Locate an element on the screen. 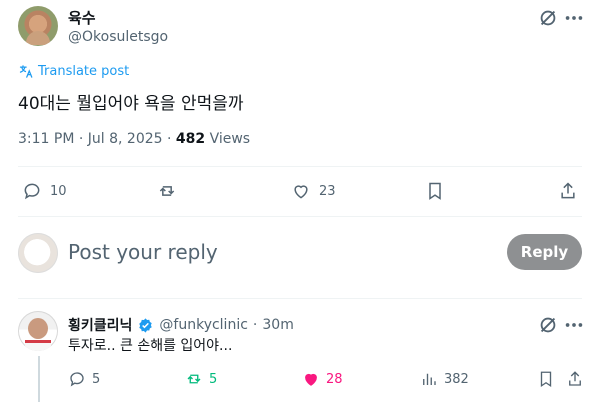 Image resolution: width=600 pixels, height=402 pixels. comment-header: 횡키클리닉 @funkyclinic · 30m is located at coordinates (181, 325).